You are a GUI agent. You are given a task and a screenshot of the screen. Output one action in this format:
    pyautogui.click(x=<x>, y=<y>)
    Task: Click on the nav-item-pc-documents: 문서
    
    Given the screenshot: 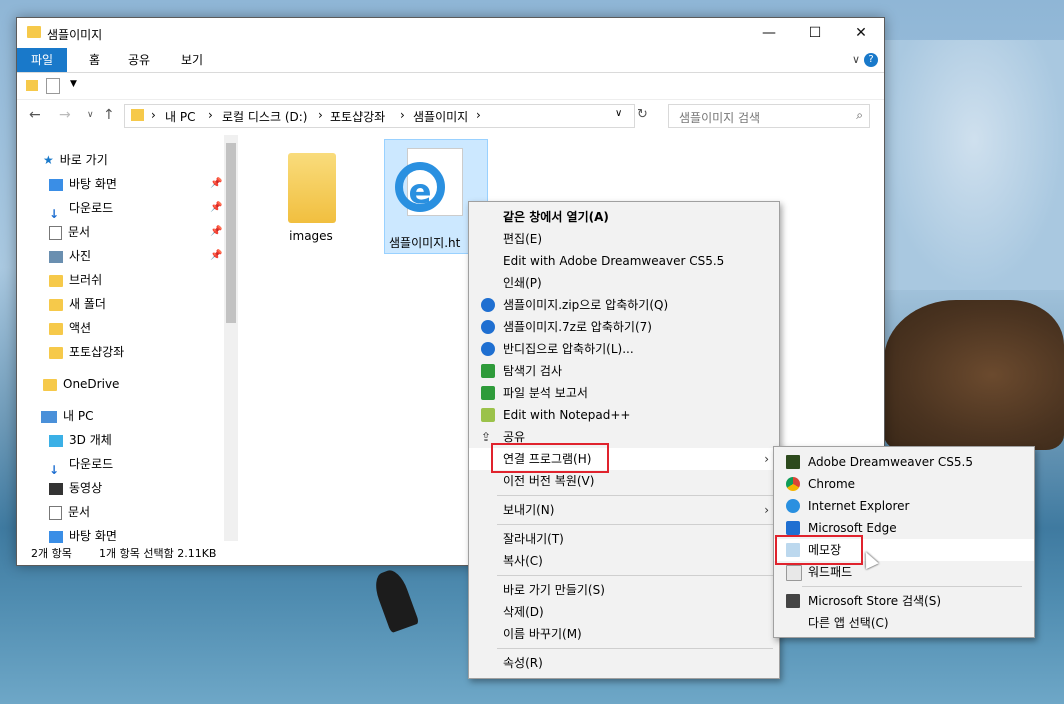 What is the action you would take?
    pyautogui.click(x=69, y=512)
    